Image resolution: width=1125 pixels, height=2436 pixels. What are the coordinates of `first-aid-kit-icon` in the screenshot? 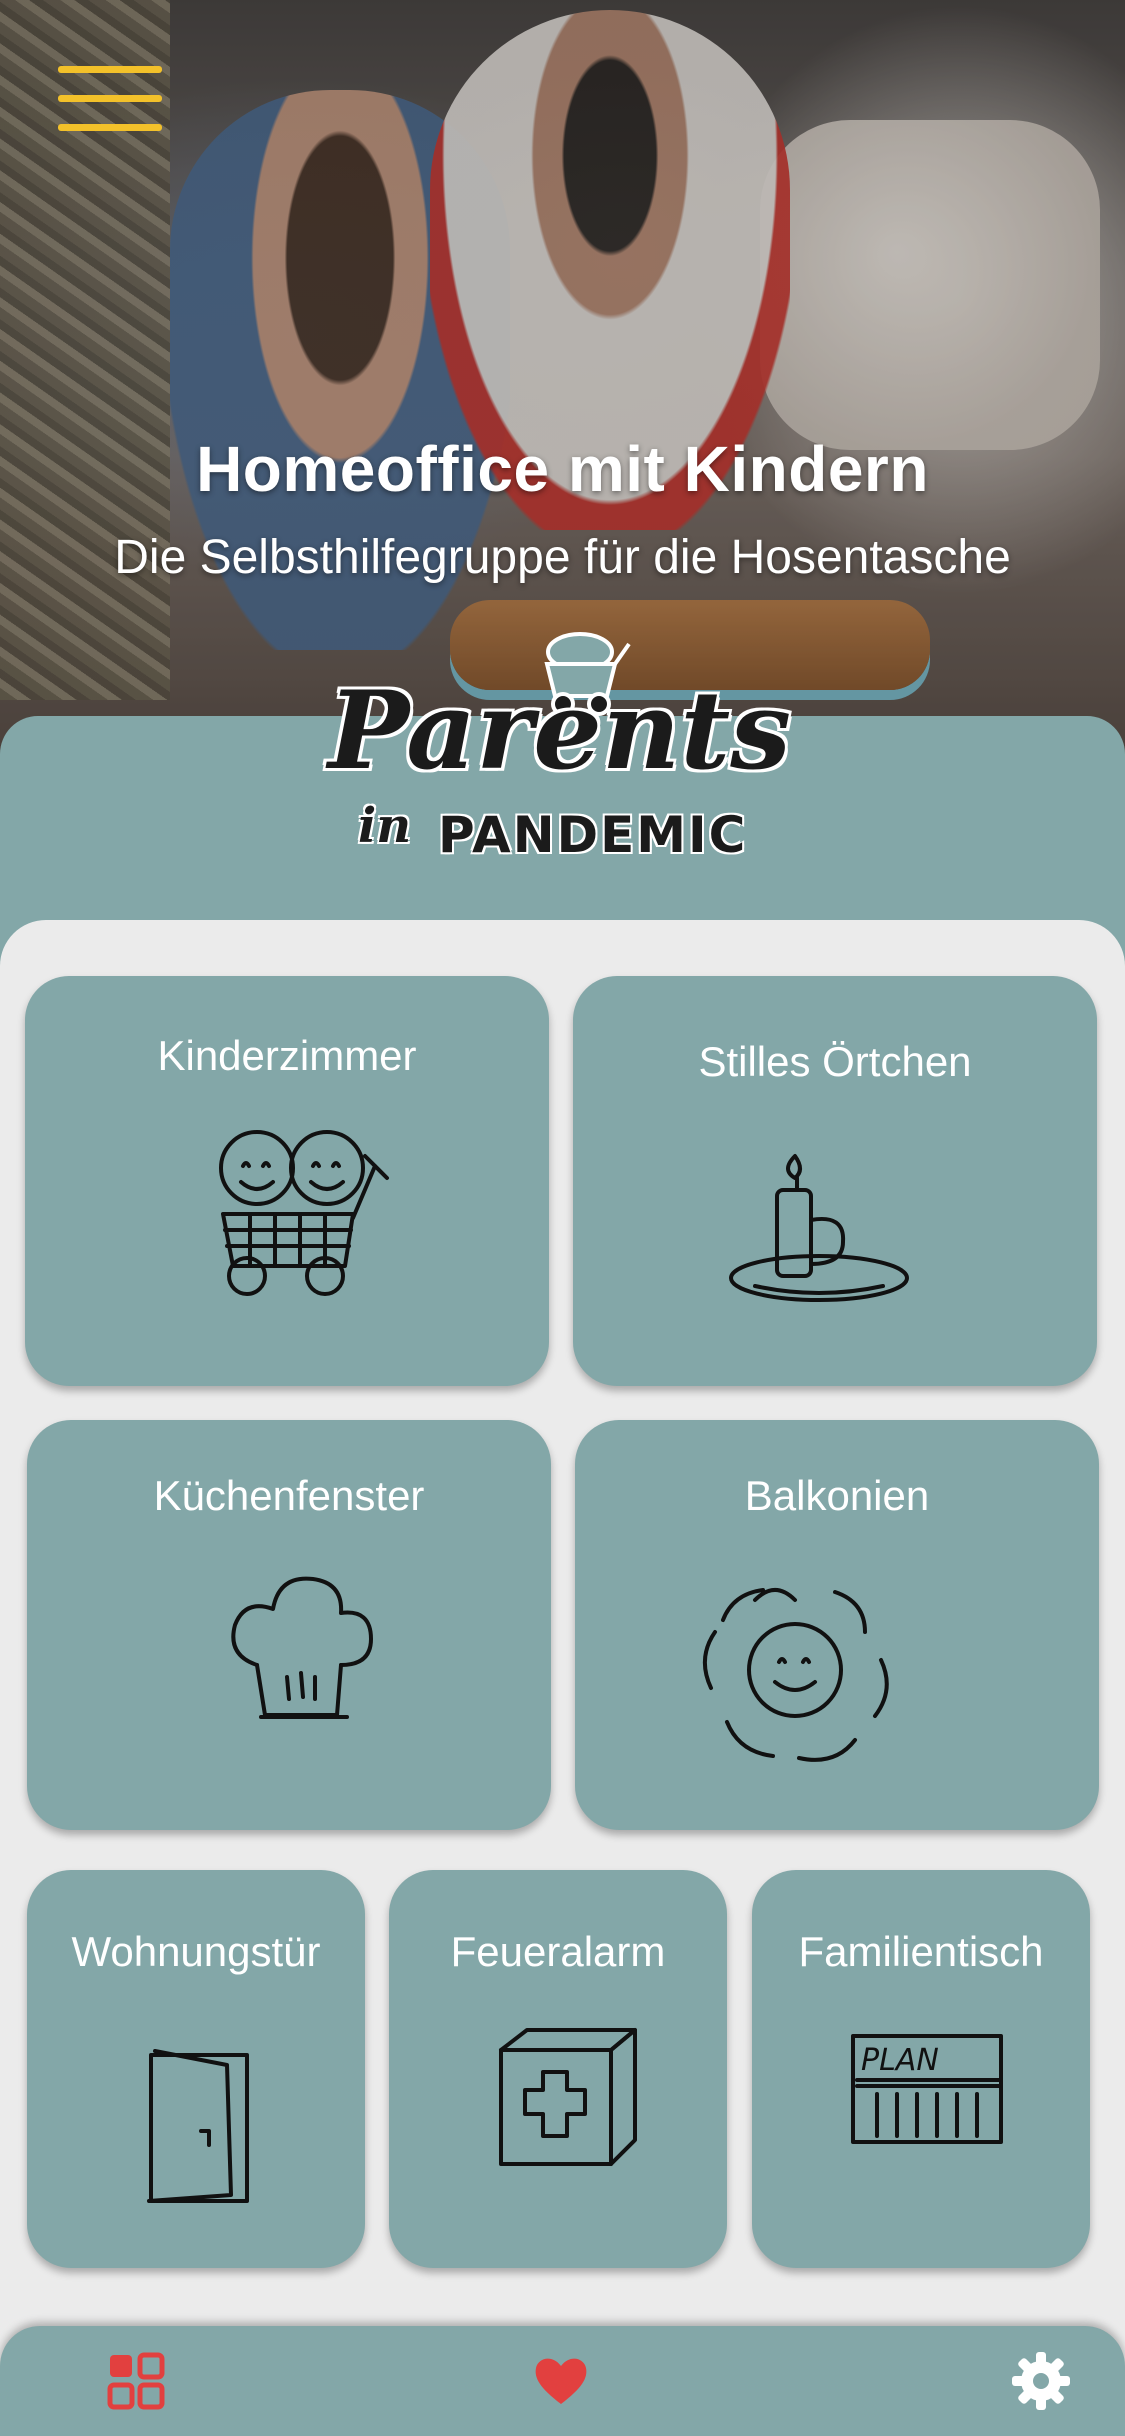 It's located at (564, 2095).